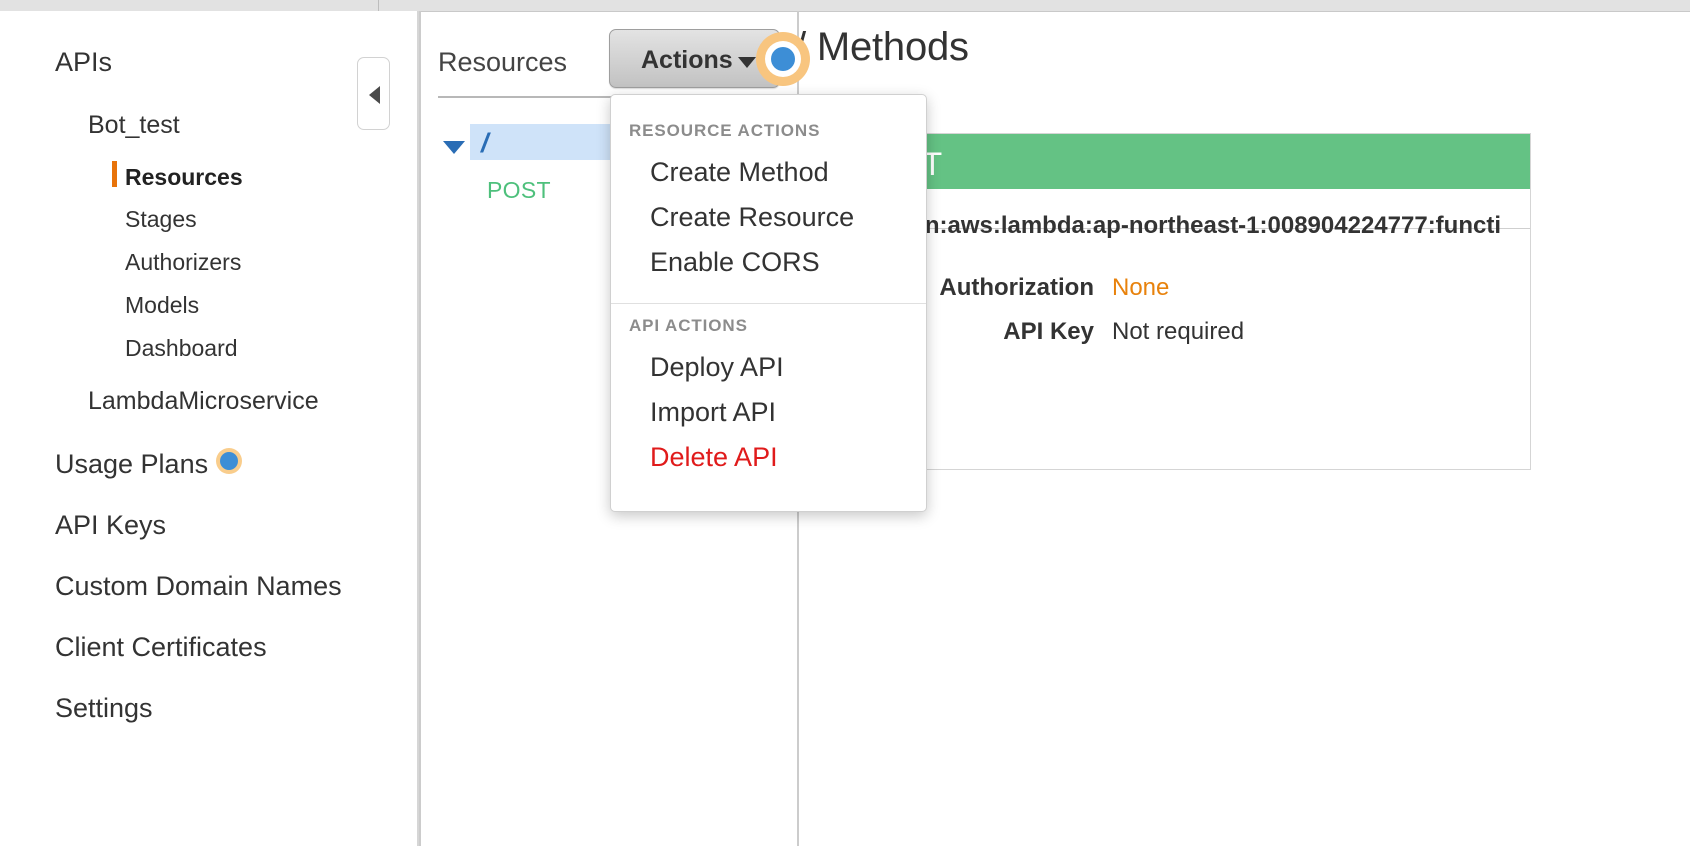  I want to click on method-card-header: POST, so click(1179, 161).